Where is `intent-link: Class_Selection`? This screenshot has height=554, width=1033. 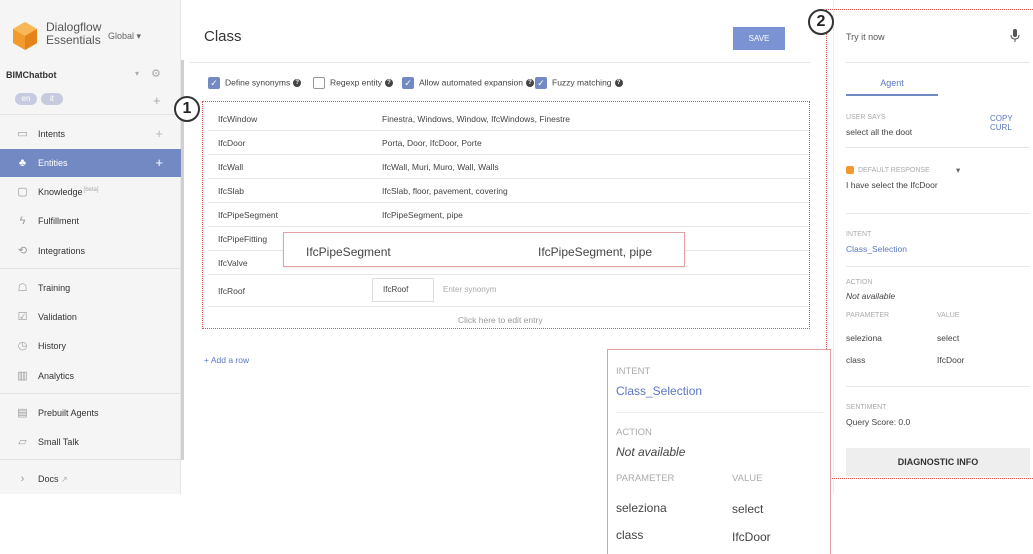
intent-link: Class_Selection is located at coordinates (876, 249).